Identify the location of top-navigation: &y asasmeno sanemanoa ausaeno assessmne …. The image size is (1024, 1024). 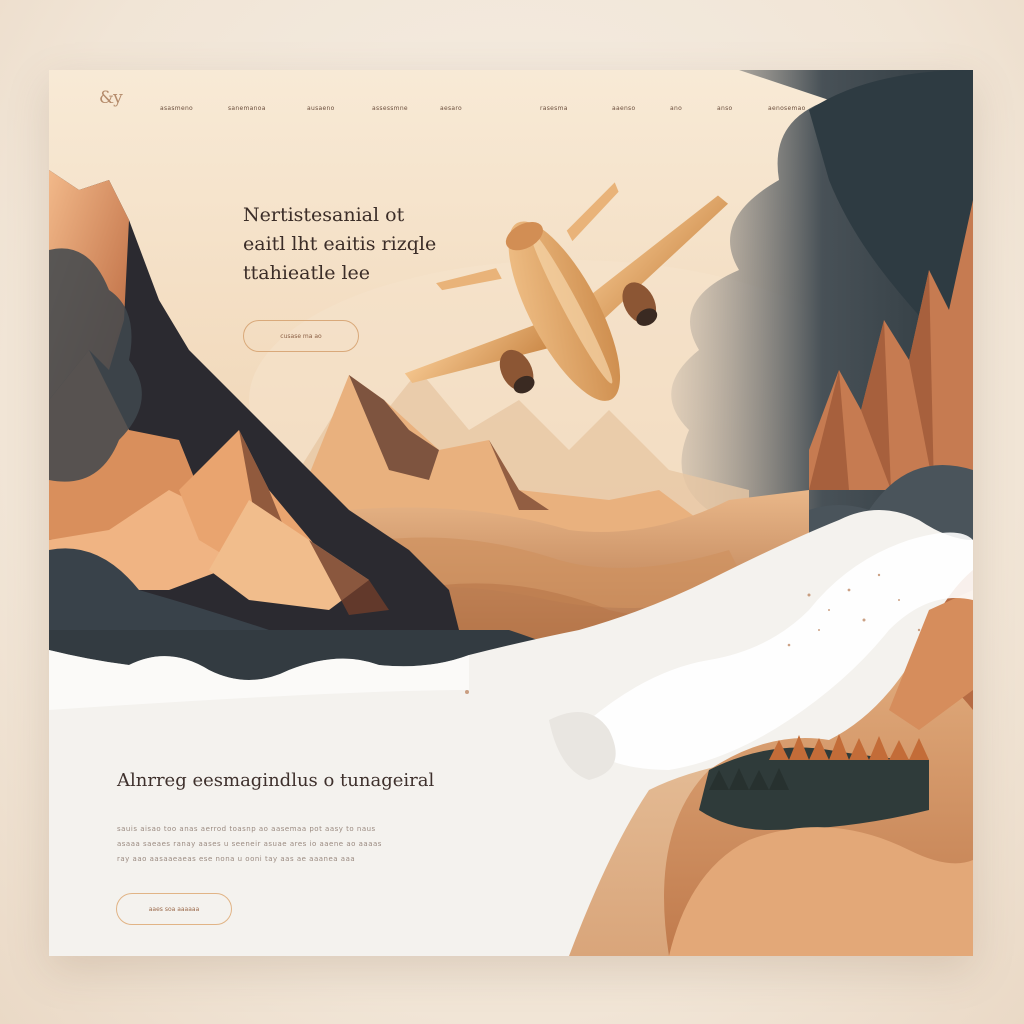
(511, 110).